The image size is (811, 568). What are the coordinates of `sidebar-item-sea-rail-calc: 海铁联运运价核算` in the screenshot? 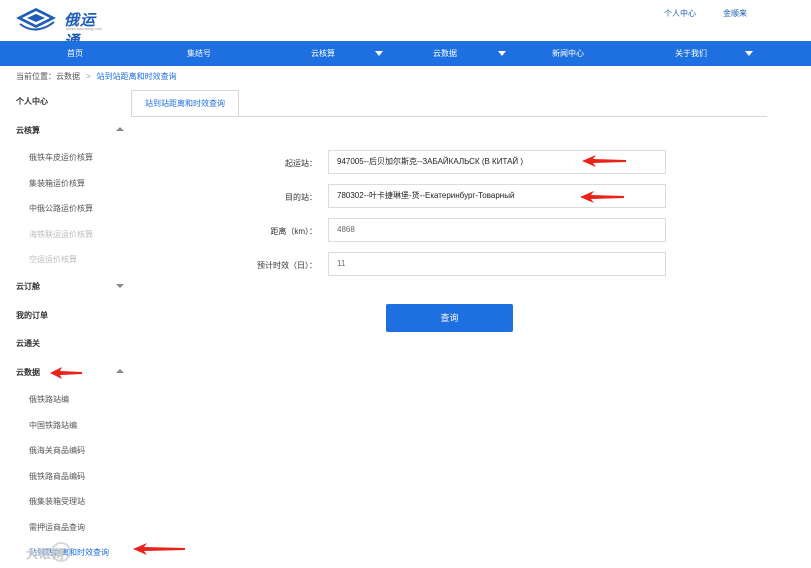 It's located at (61, 234).